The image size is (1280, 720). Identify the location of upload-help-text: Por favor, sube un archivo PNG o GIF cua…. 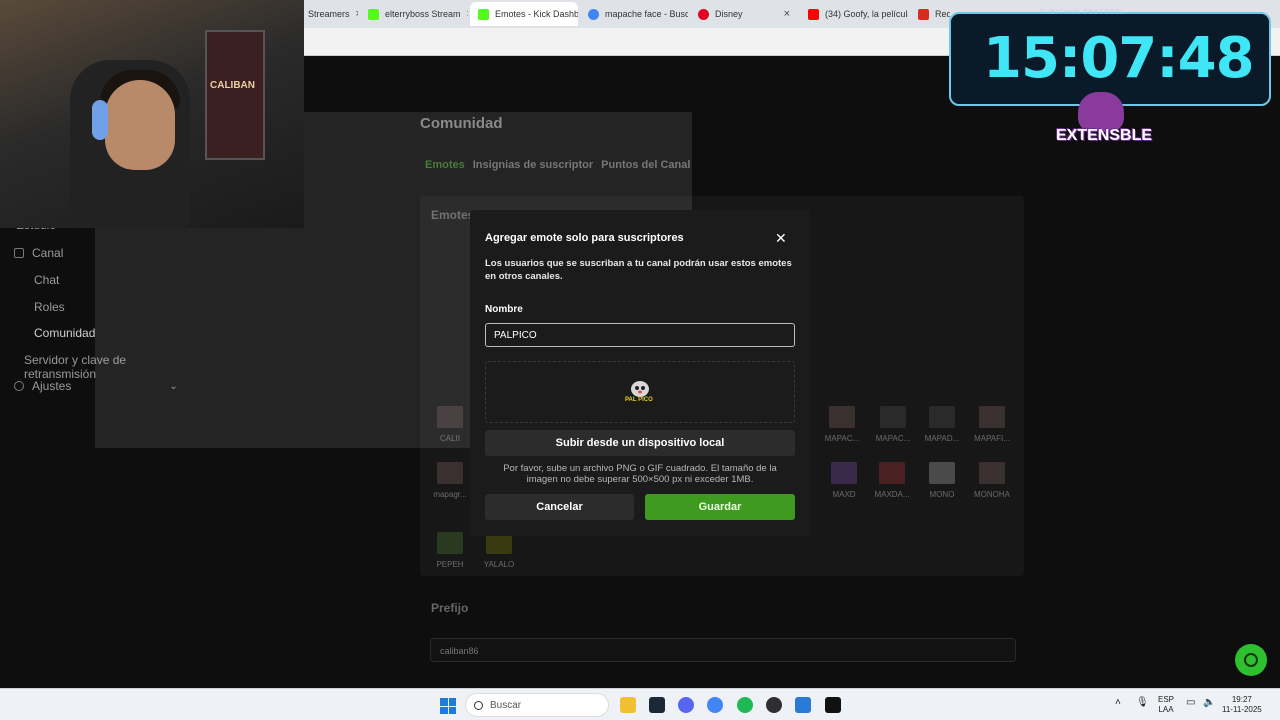
(640, 474).